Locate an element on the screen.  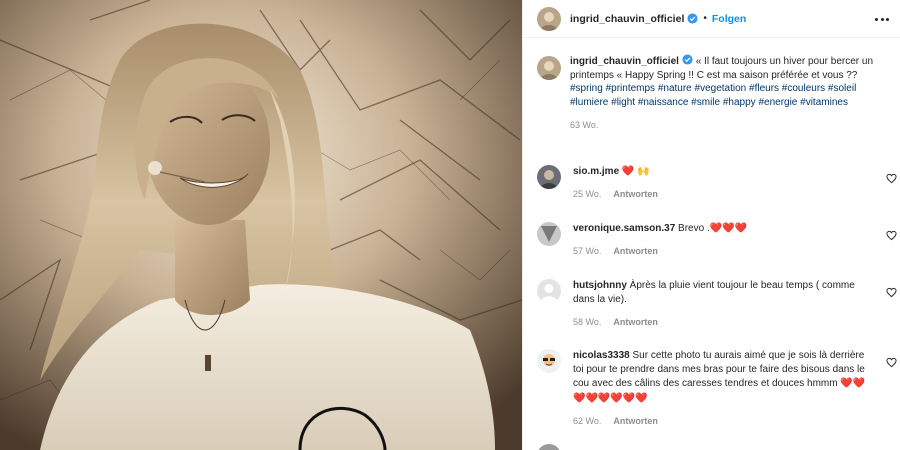
caption-username: ingrid_chauvin_officiel is located at coordinates (624, 61).